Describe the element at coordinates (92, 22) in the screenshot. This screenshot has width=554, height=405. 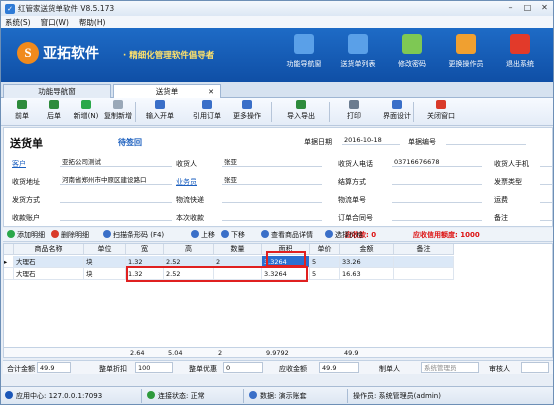
I see `menu-help: 帮助(H)` at that location.